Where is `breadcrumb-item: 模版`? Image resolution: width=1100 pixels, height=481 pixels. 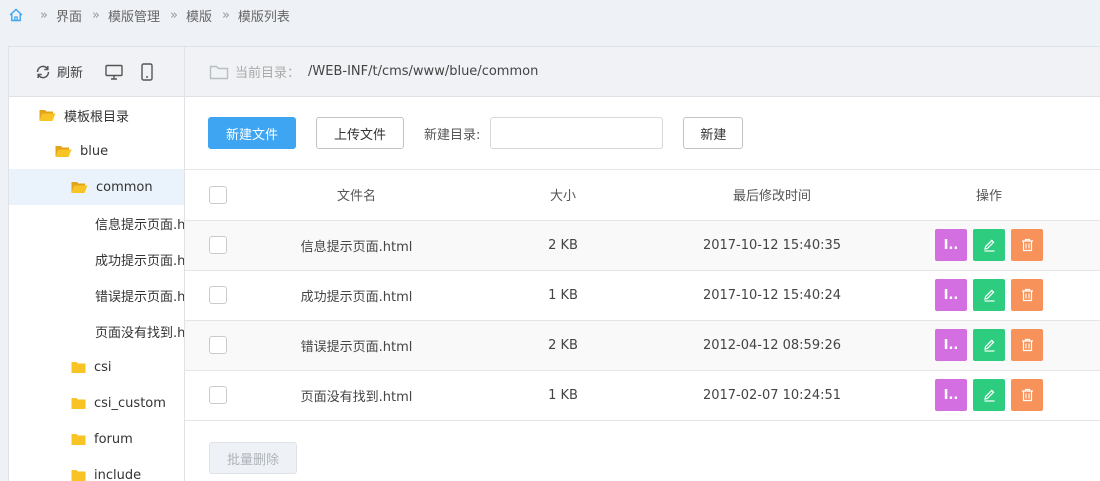 breadcrumb-item: 模版 is located at coordinates (199, 15).